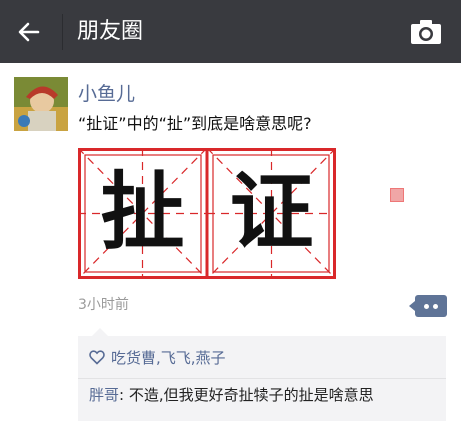 The width and height of the screenshot is (461, 431). What do you see at coordinates (106, 94) in the screenshot?
I see `post-username: 小鱼儿` at bounding box center [106, 94].